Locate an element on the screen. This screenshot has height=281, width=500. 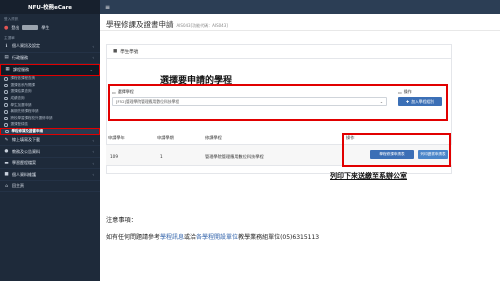
sub-item-label: 選課登錄區 is located at coordinates (19, 124).